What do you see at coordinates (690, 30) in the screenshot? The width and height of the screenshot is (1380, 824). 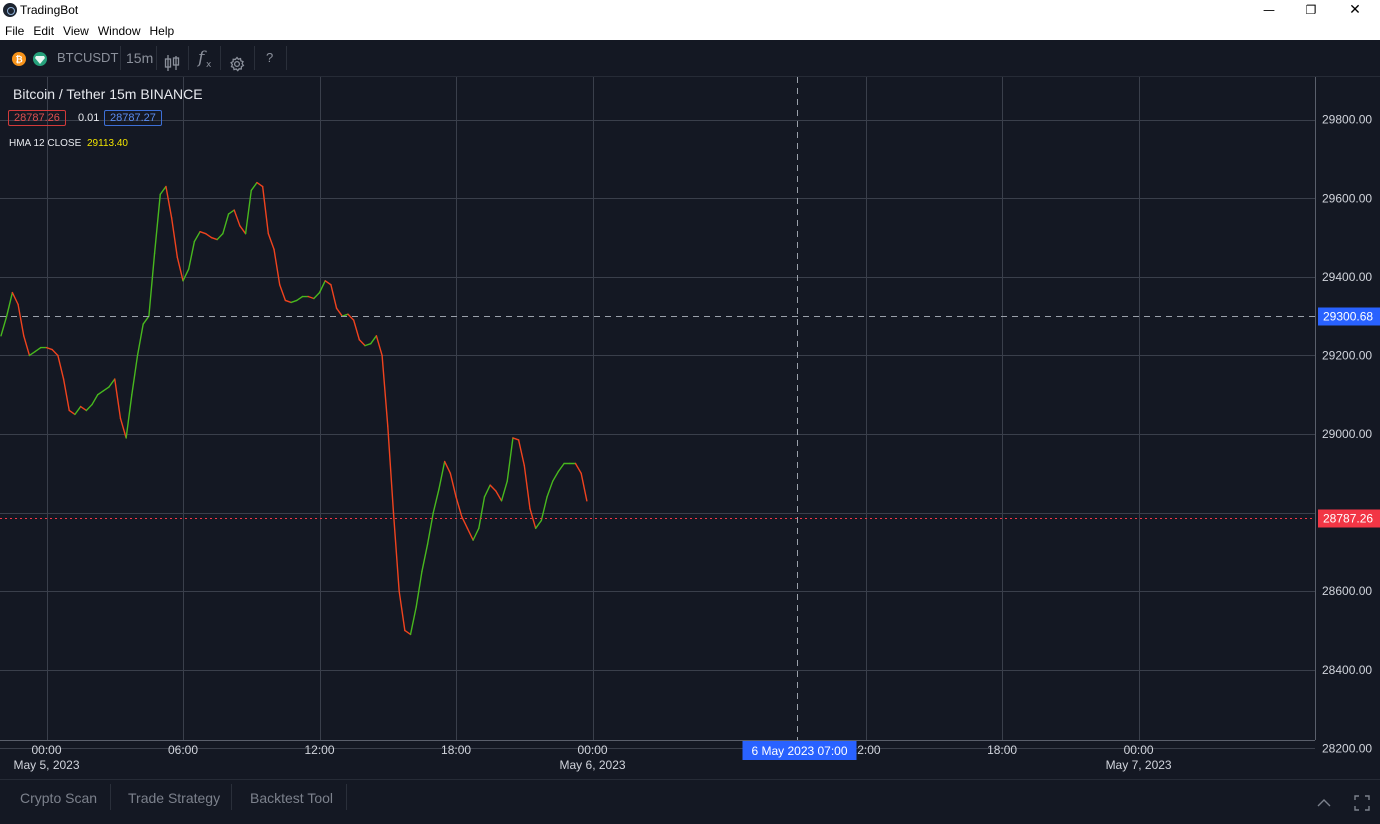 I see `menu-bar: File Edit View Window Help` at bounding box center [690, 30].